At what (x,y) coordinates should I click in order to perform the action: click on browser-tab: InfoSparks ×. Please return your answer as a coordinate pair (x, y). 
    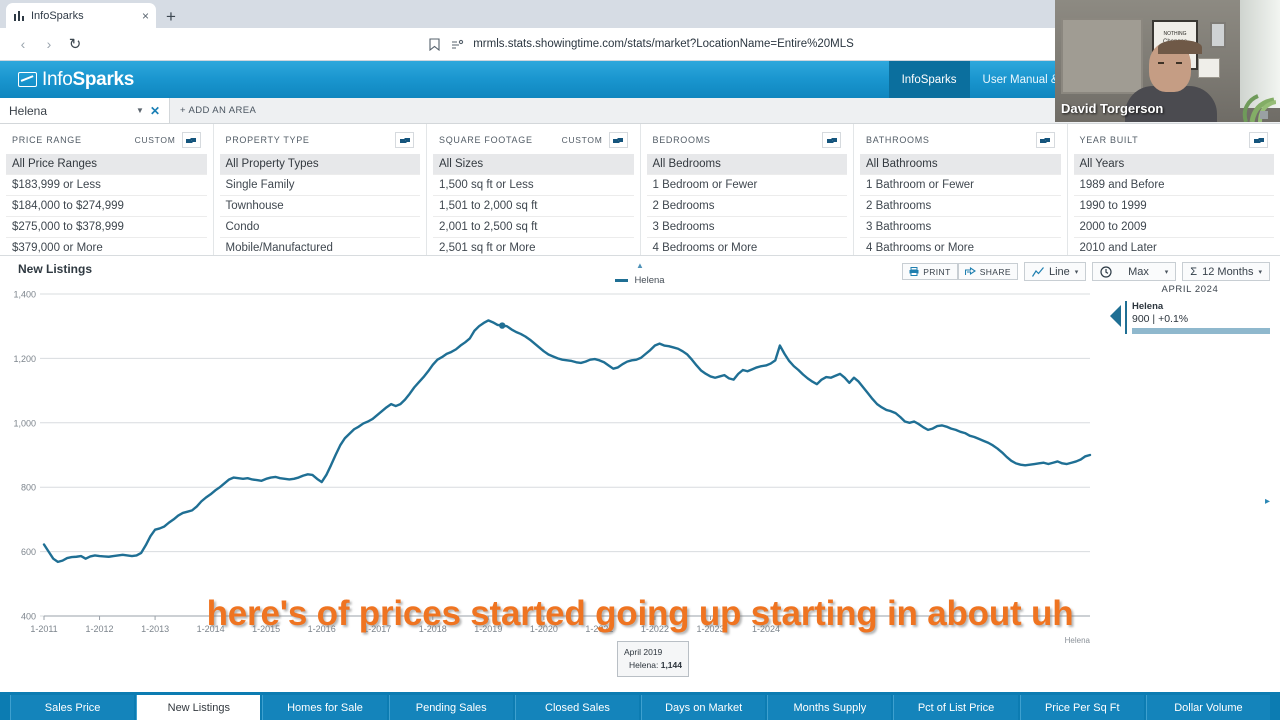
    Looking at the image, I should click on (81, 15).